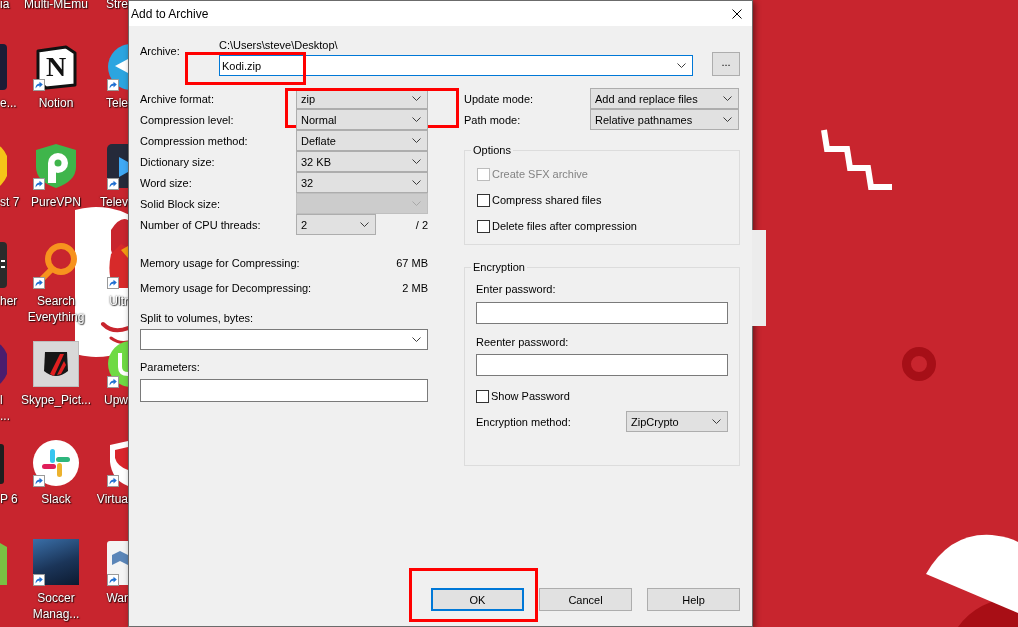 Image resolution: width=1018 pixels, height=627 pixels. I want to click on combo-field: Kodi.zip, so click(456, 65).